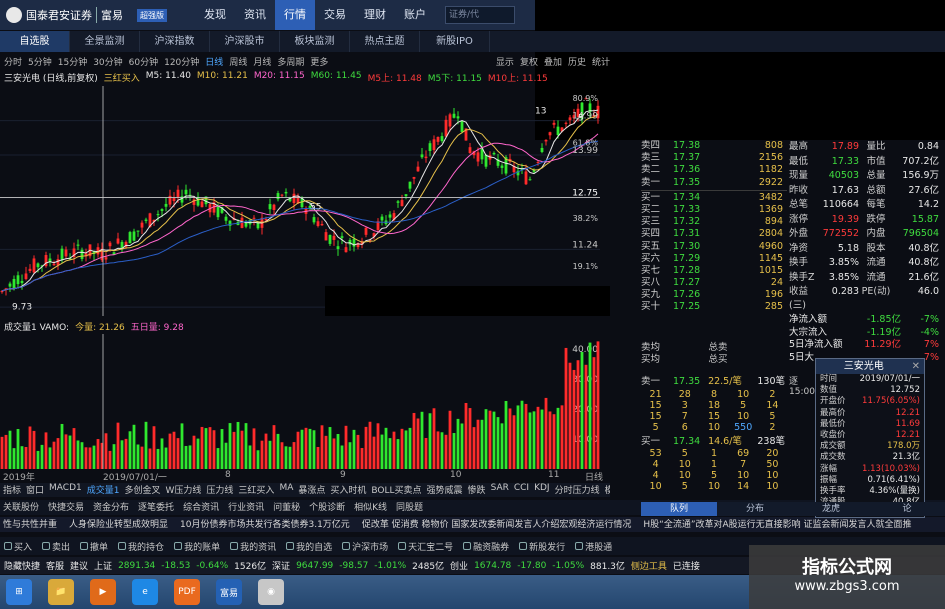 Image resolution: width=945 pixels, height=609 pixels. I want to click on tab-6: 新股IPO, so click(455, 41).